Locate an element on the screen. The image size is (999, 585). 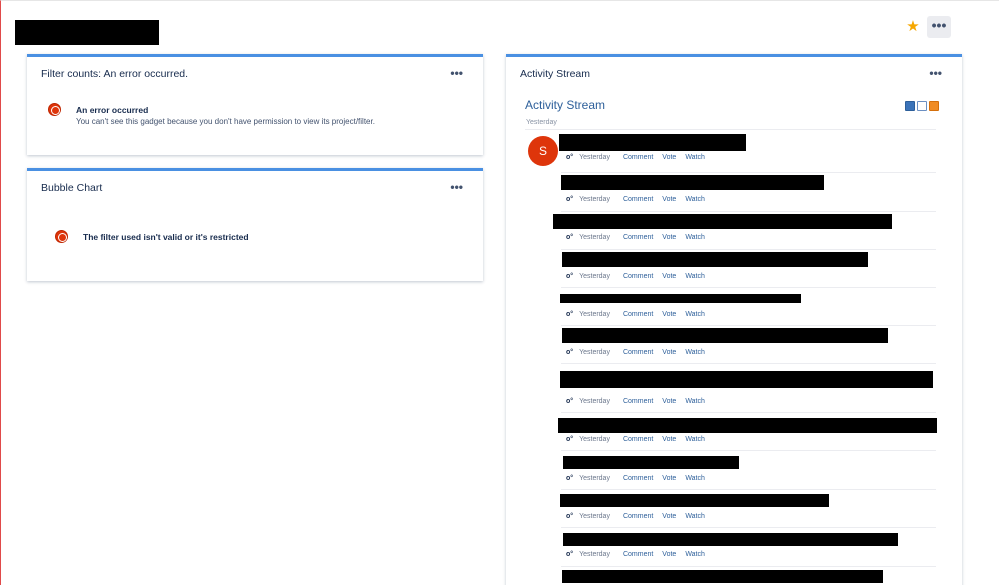
bubble-chart-title: Bubble Chart is located at coordinates (72, 188).